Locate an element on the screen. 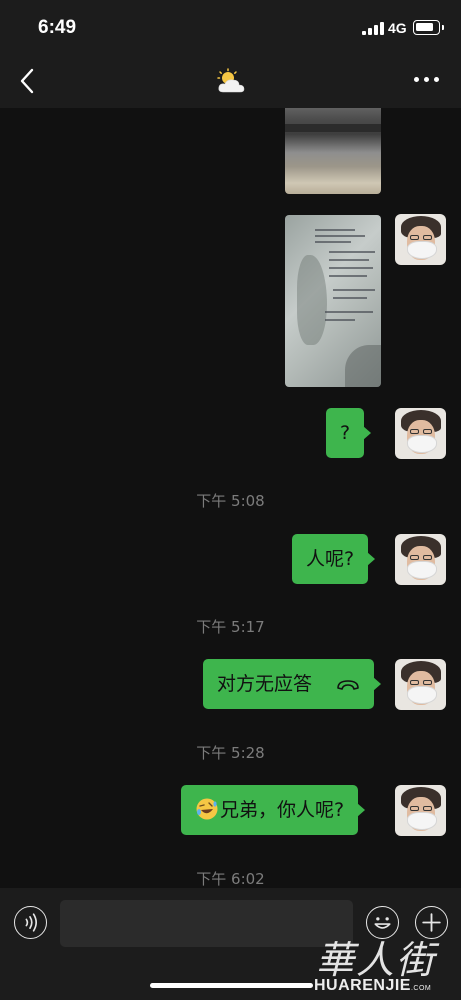 The width and height of the screenshot is (461, 1000). message-bubble: 兄弟，你人呢? is located at coordinates (273, 810).